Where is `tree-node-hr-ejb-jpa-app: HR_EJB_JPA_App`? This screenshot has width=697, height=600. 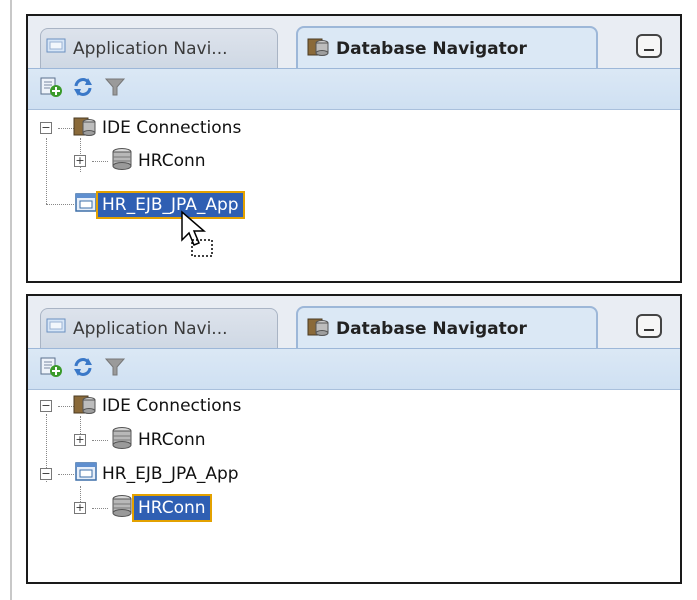
tree-node-hr-ejb-jpa-app: HR_EJB_JPA_App is located at coordinates (158, 474).